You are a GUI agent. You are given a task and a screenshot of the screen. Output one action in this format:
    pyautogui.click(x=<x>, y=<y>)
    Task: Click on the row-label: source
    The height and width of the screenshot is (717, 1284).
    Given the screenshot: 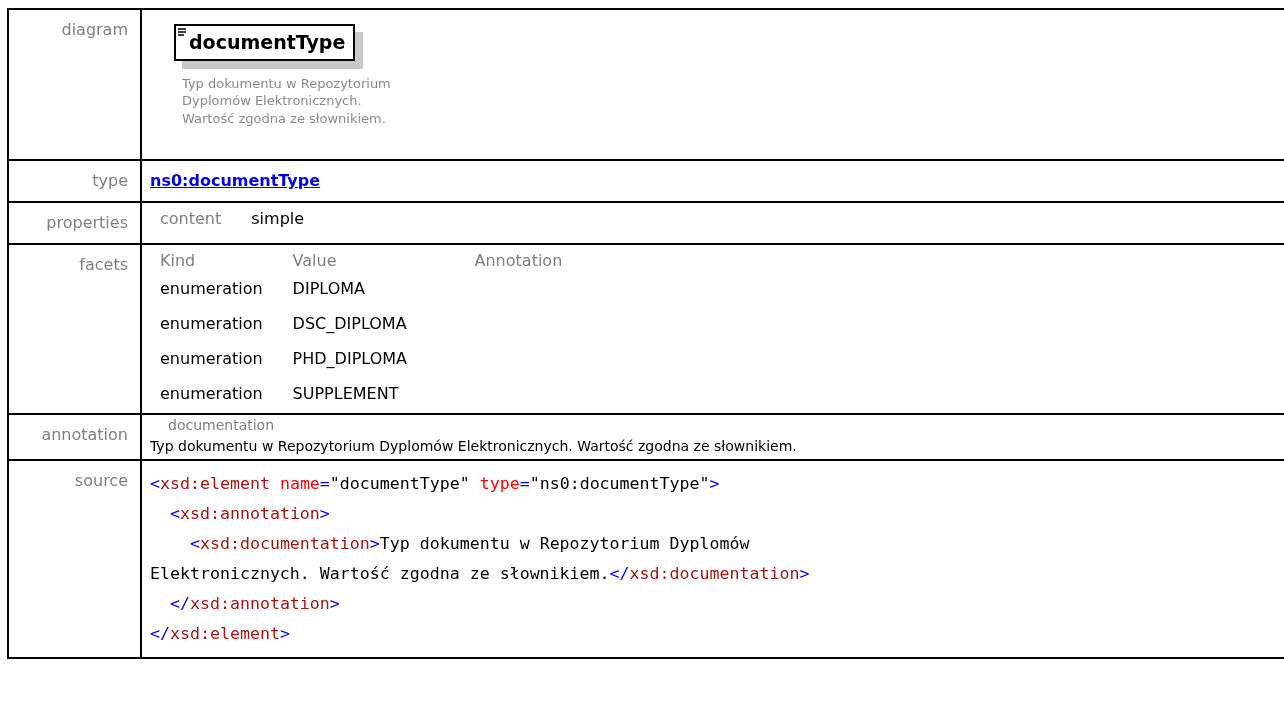 What is the action you would take?
    pyautogui.click(x=101, y=481)
    